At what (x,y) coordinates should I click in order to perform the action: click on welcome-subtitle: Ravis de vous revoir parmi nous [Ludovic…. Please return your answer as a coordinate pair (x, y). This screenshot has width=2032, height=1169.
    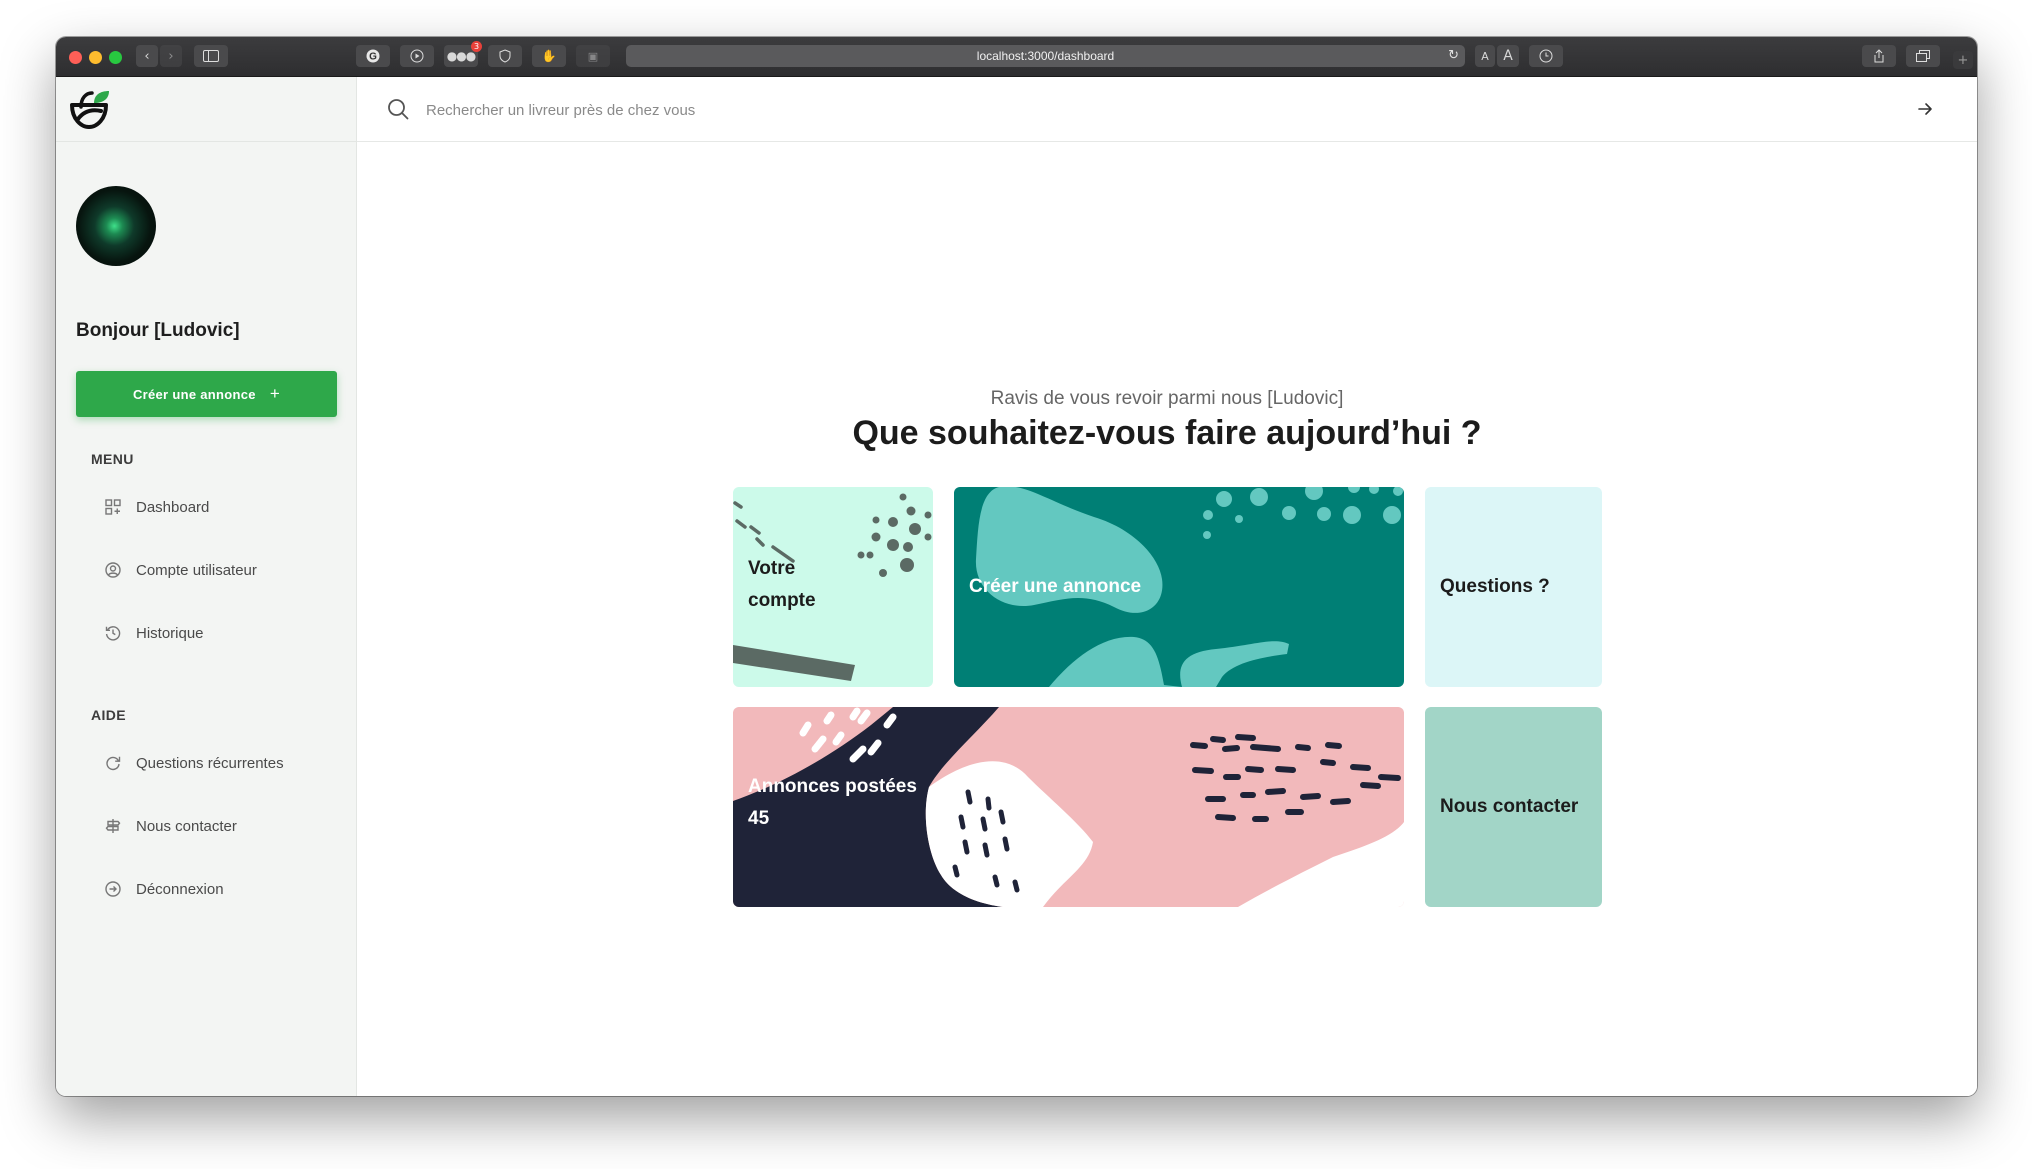
    Looking at the image, I should click on (1167, 398).